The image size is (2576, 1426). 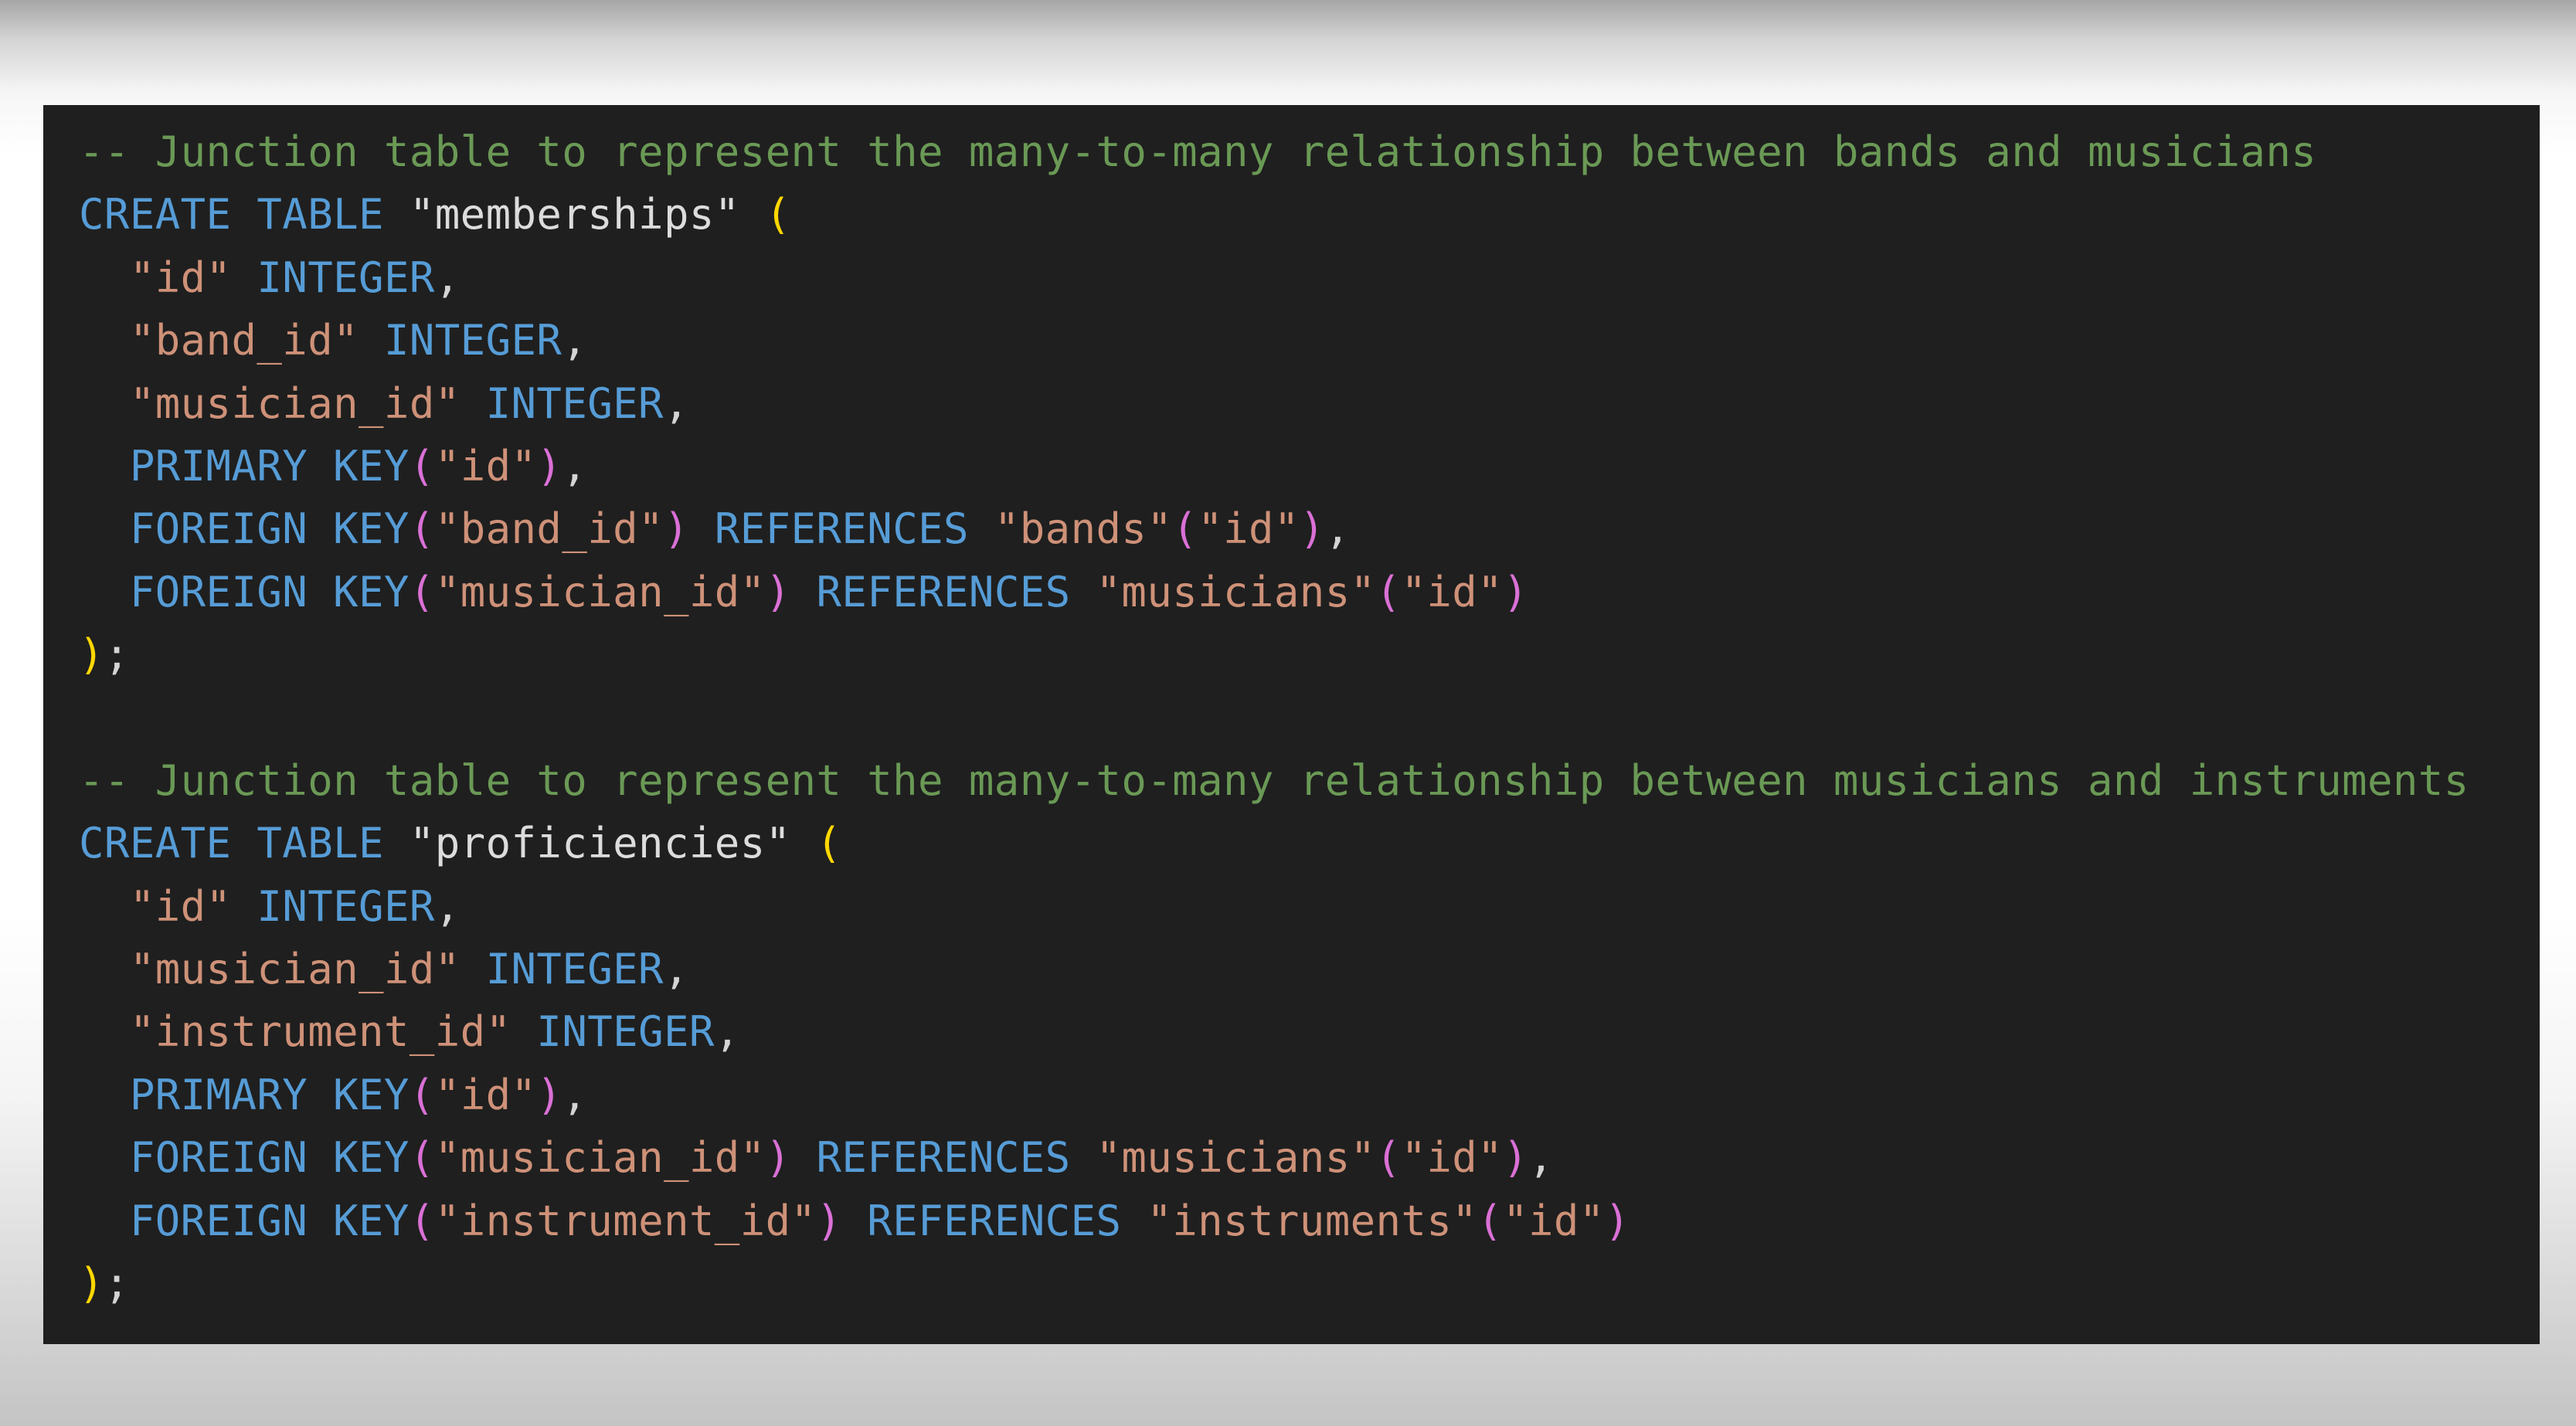 I want to click on string-literal: "bands", so click(x=1083, y=529).